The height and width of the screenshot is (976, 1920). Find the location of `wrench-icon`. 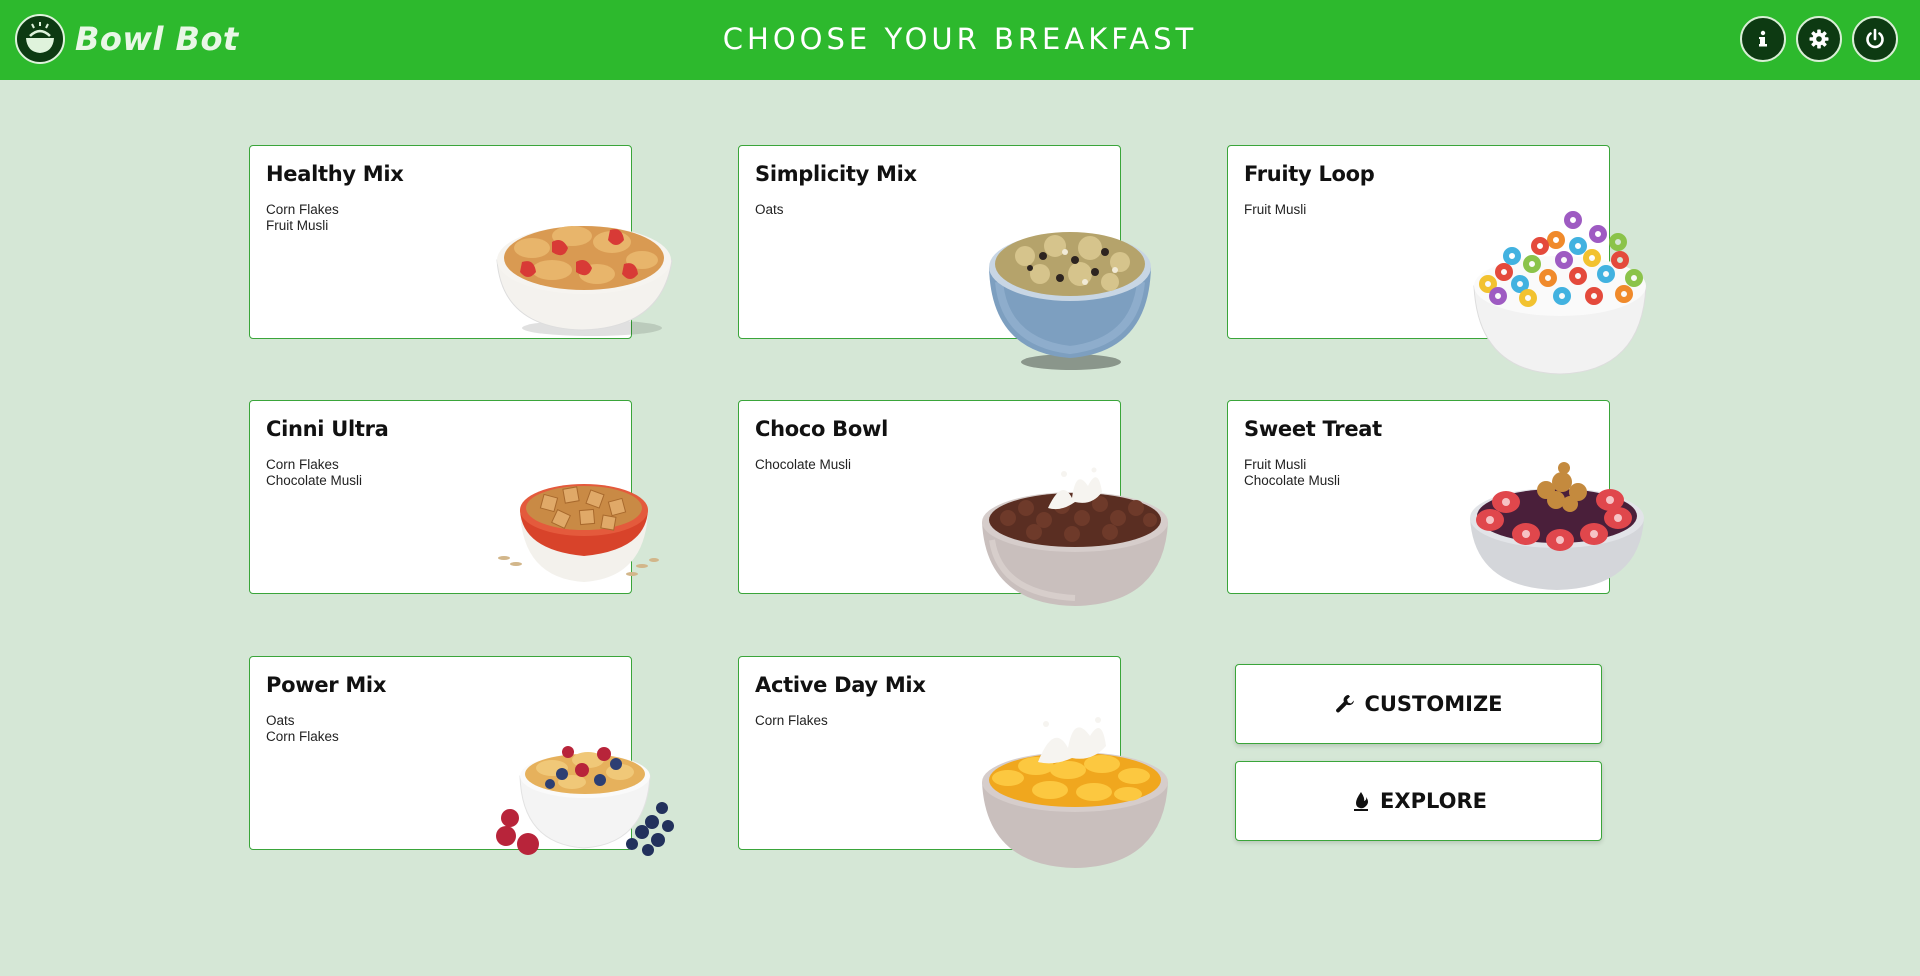

wrench-icon is located at coordinates (1345, 704).